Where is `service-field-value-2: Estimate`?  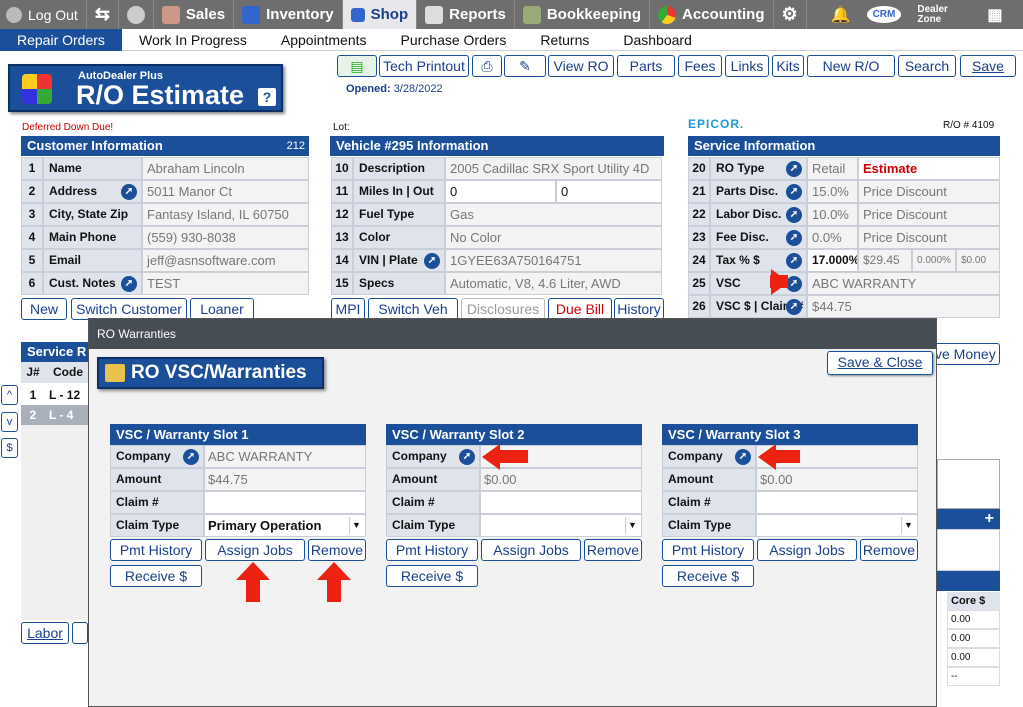
service-field-value-2: Estimate is located at coordinates (929, 168).